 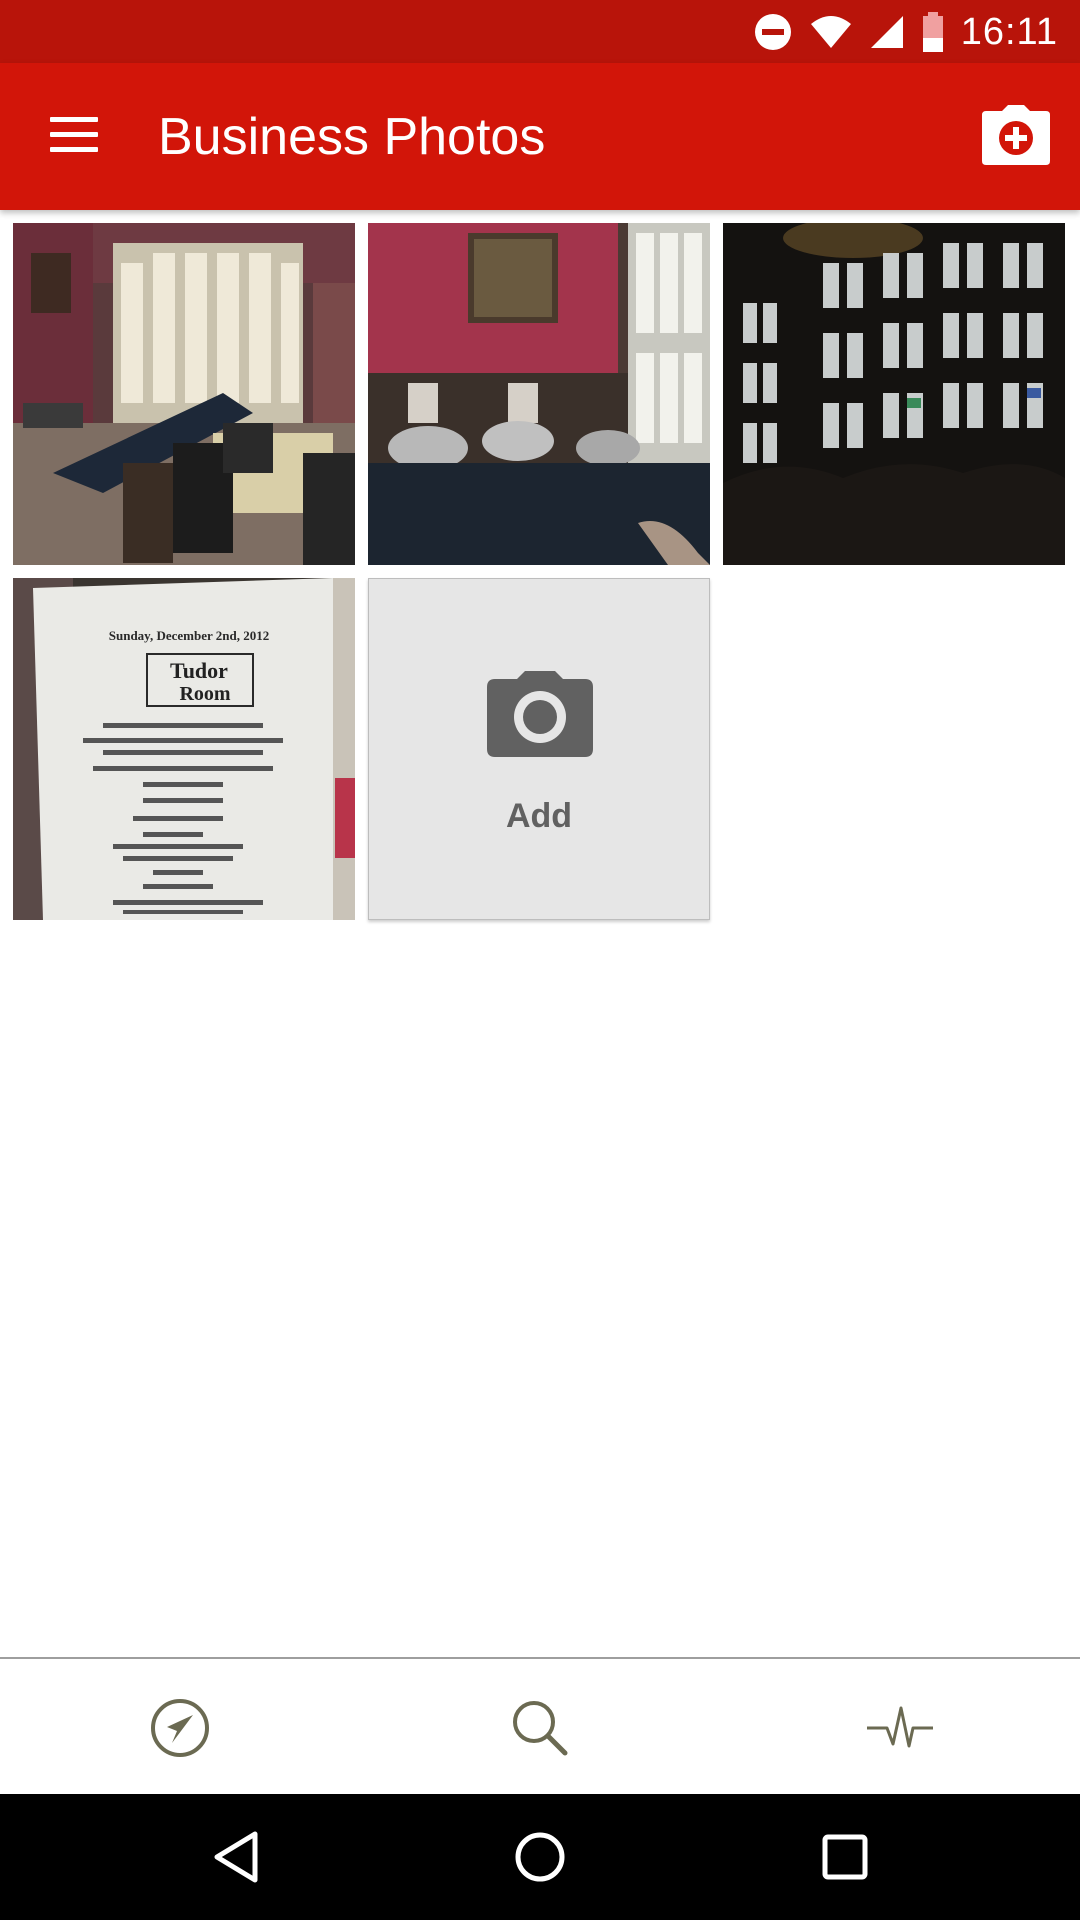 What do you see at coordinates (74, 136) in the screenshot?
I see `hamburger-menu-icon` at bounding box center [74, 136].